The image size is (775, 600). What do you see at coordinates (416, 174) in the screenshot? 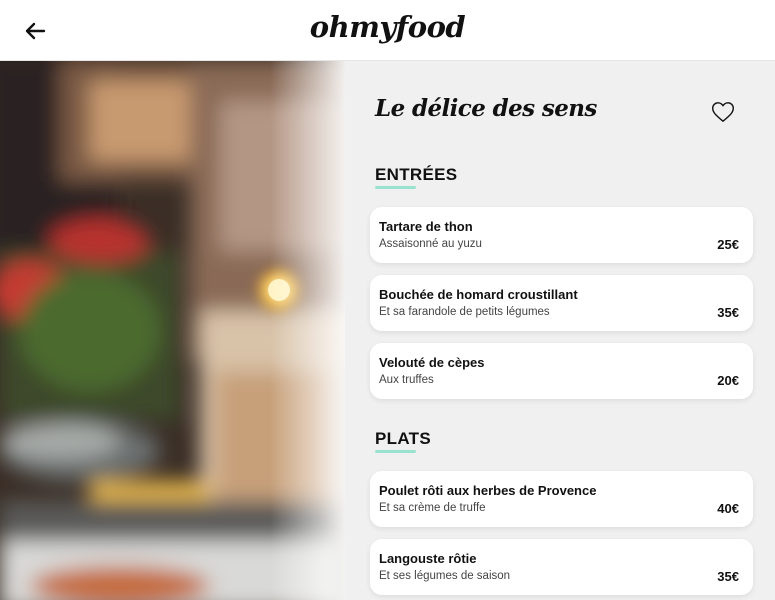
I see `section-title-entrees: ENTRÉES` at bounding box center [416, 174].